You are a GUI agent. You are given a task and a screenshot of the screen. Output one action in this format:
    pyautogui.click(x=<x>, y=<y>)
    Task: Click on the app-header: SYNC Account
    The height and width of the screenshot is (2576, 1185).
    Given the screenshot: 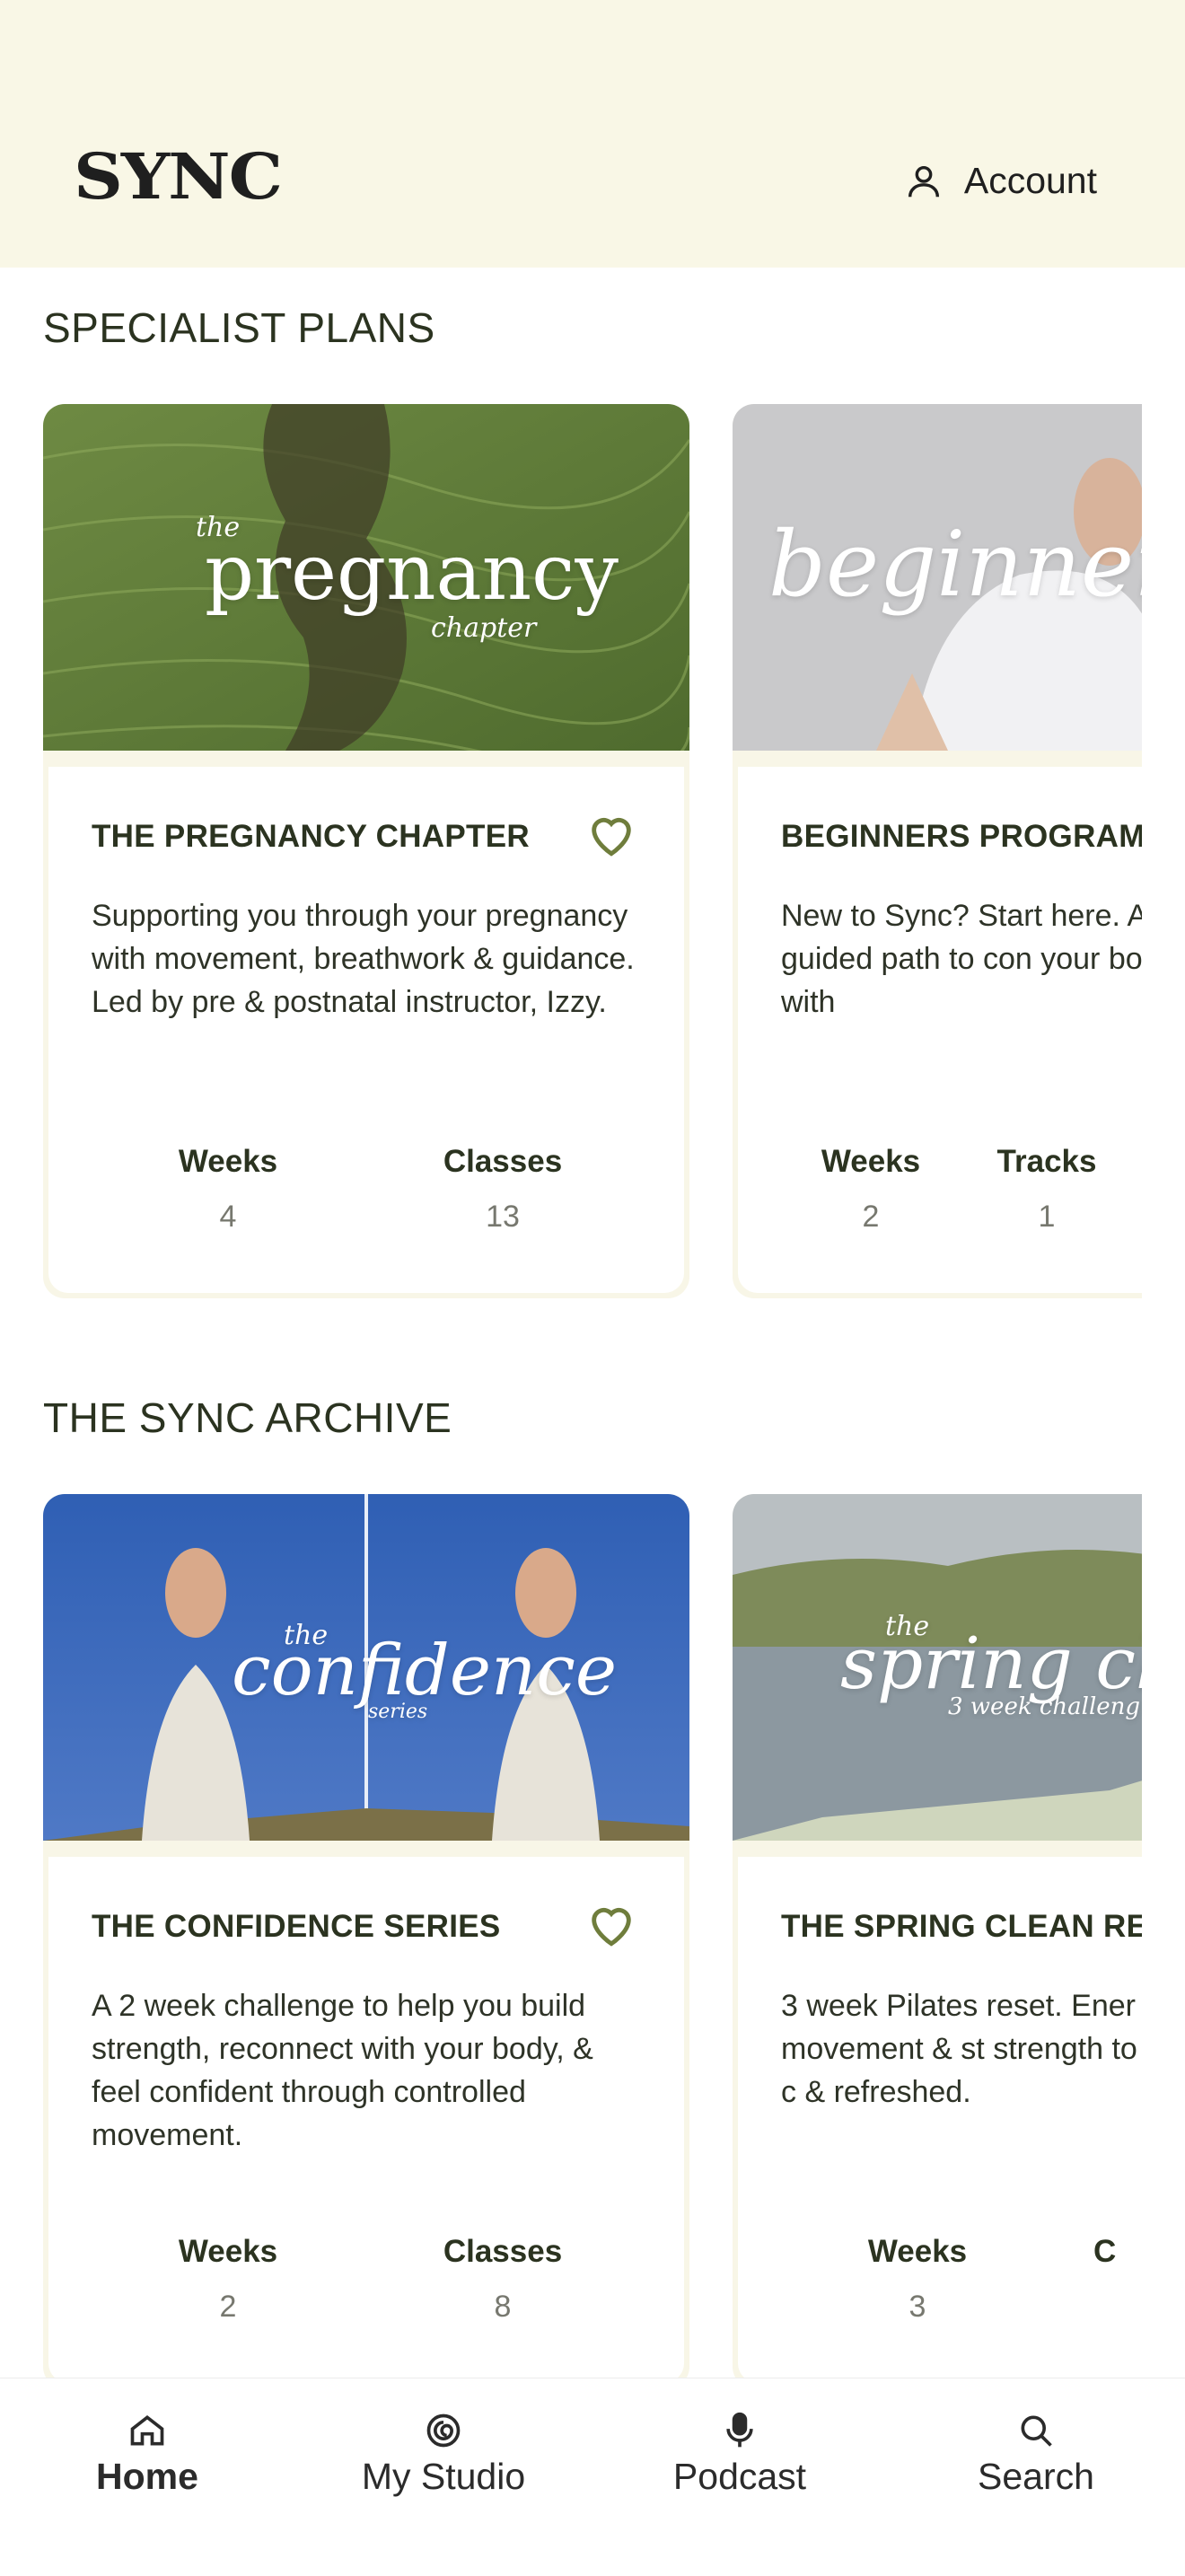 What is the action you would take?
    pyautogui.click(x=592, y=134)
    